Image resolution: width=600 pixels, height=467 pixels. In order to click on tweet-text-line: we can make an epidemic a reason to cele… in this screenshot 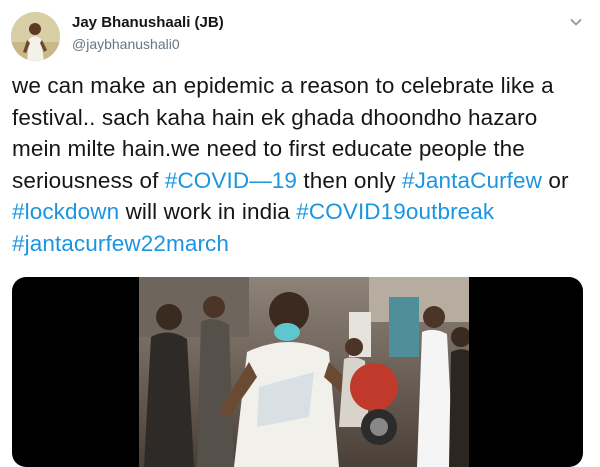, I will do `click(302, 86)`.